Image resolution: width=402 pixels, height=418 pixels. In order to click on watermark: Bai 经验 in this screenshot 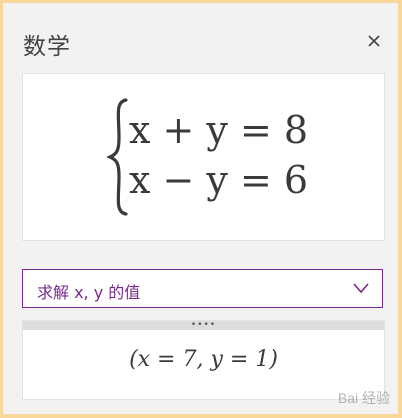, I will do `click(363, 398)`.